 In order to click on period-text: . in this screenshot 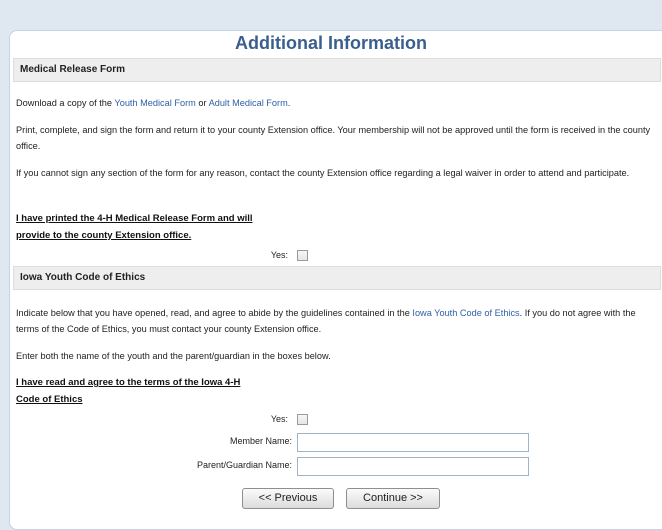, I will do `click(289, 103)`.